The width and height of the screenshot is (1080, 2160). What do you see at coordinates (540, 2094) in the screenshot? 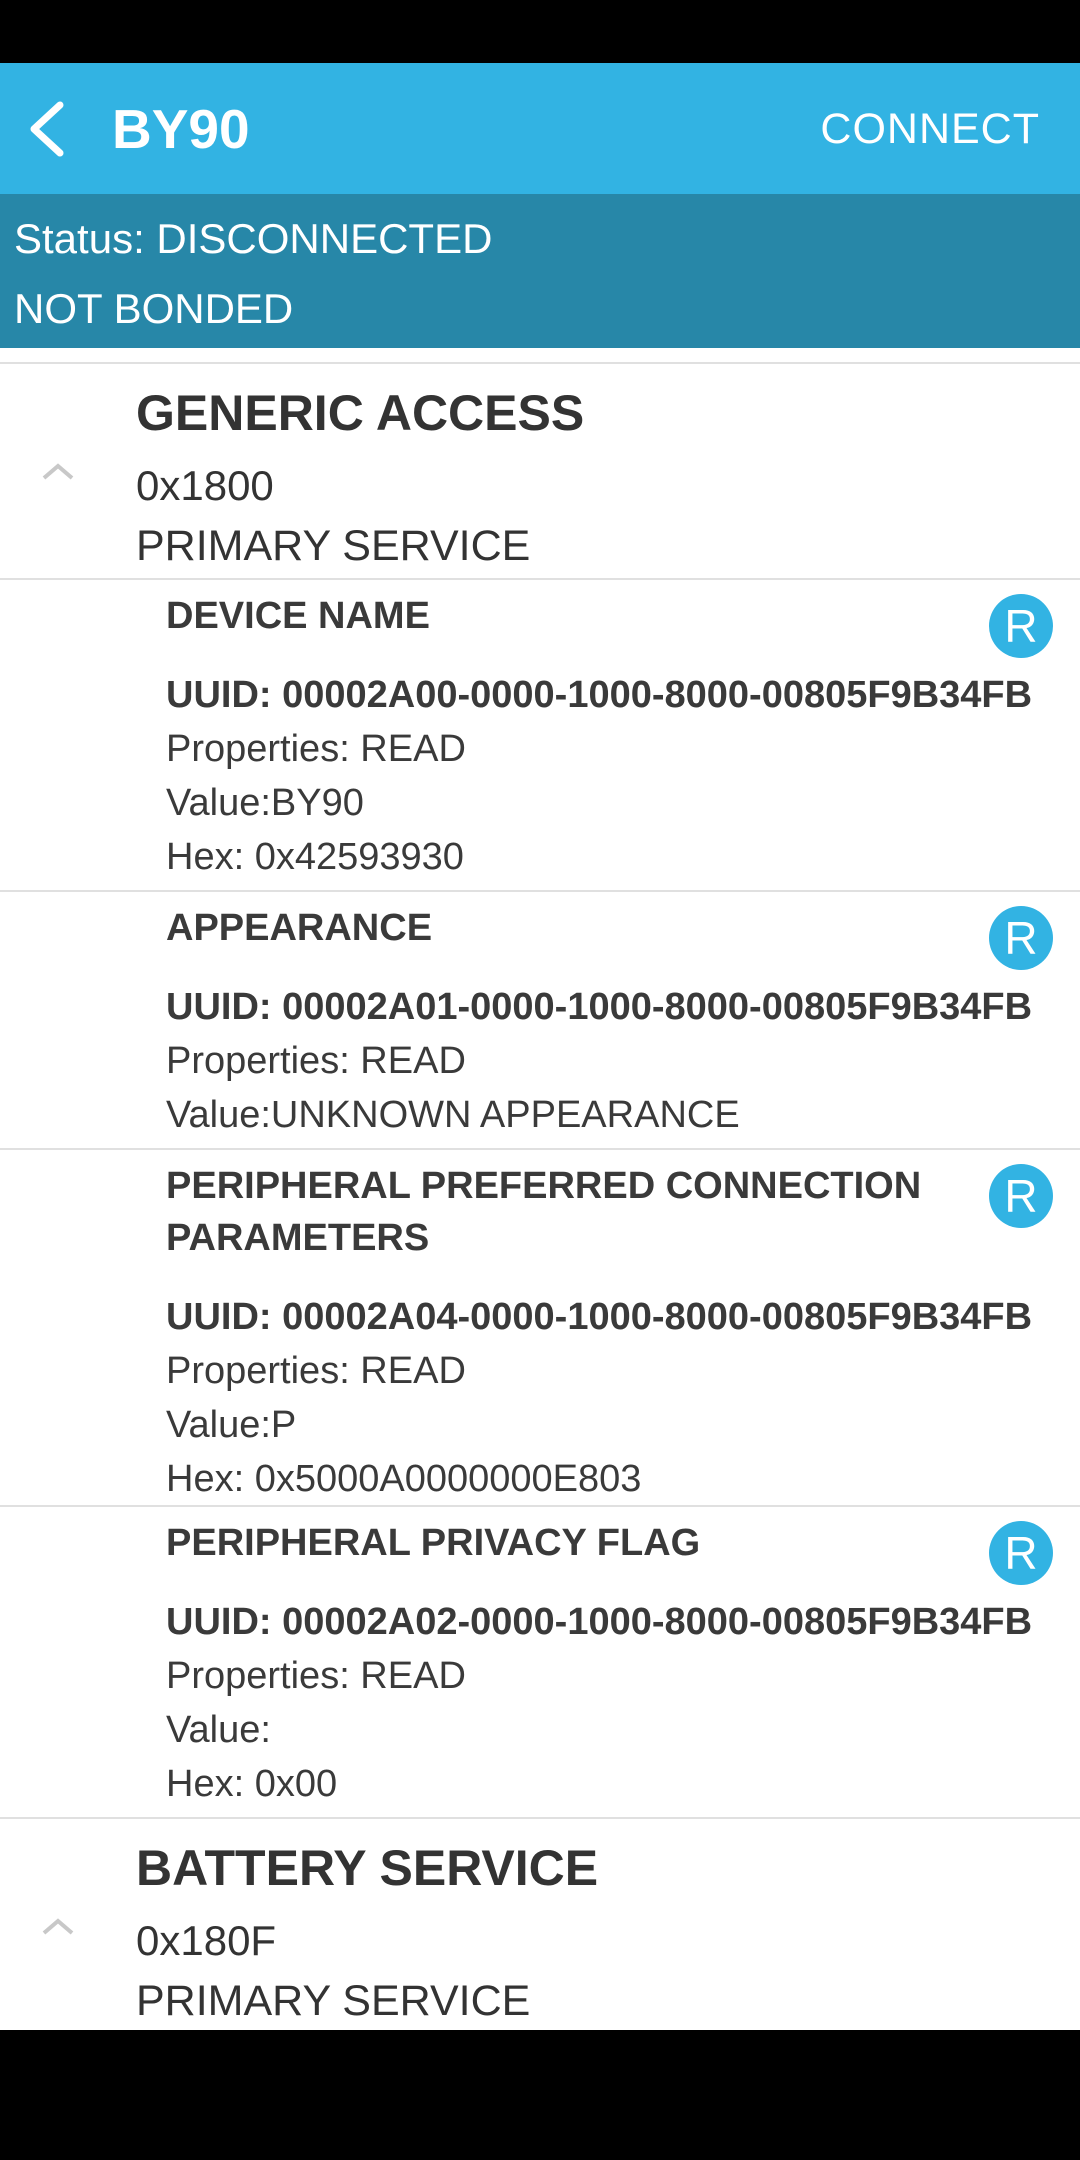
I see `navigation-bar` at bounding box center [540, 2094].